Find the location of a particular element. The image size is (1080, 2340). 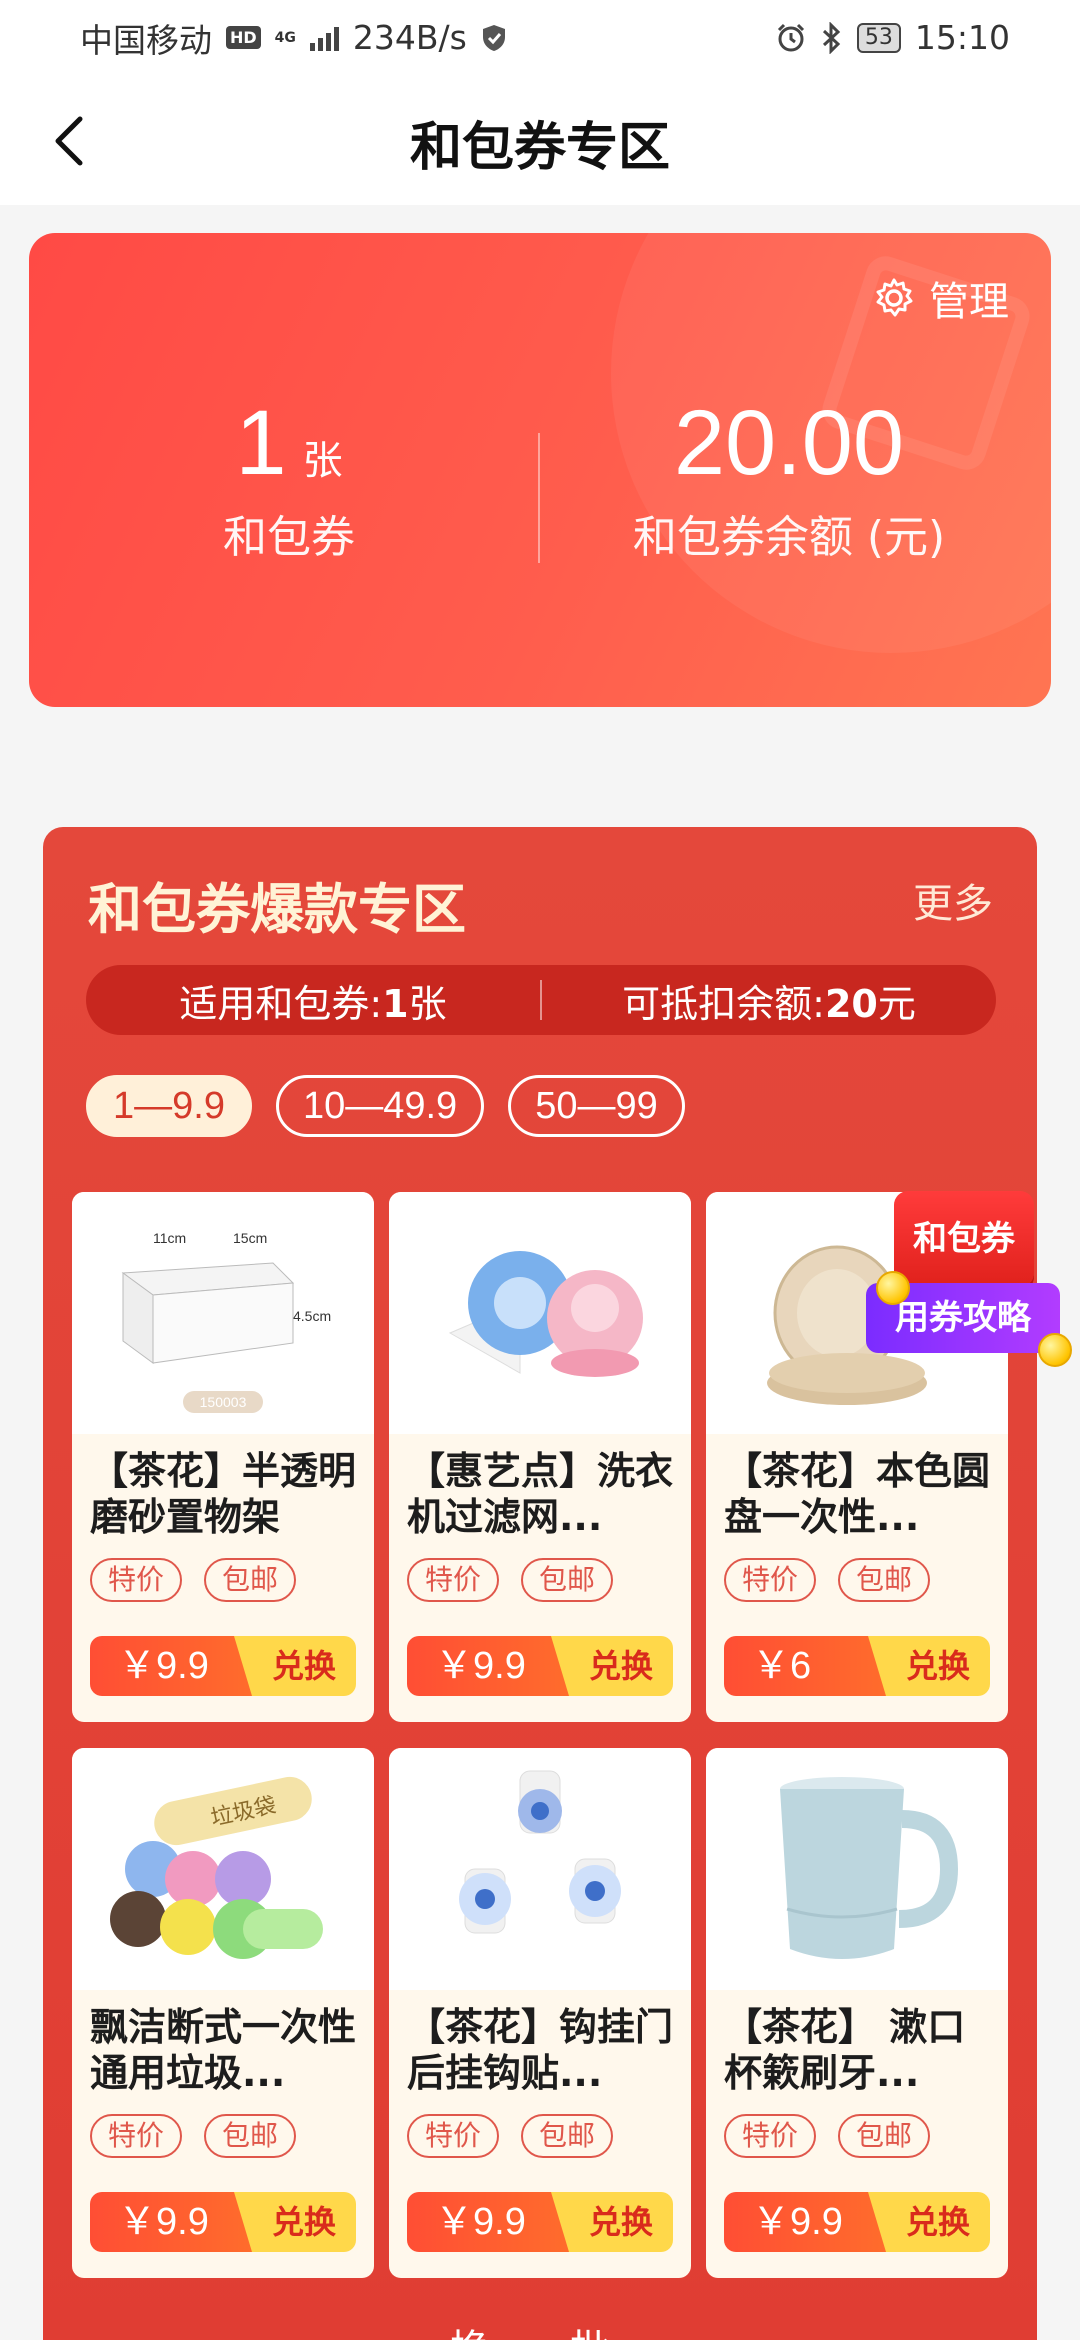

coupon-balance-value: 20.00 is located at coordinates (789, 443).